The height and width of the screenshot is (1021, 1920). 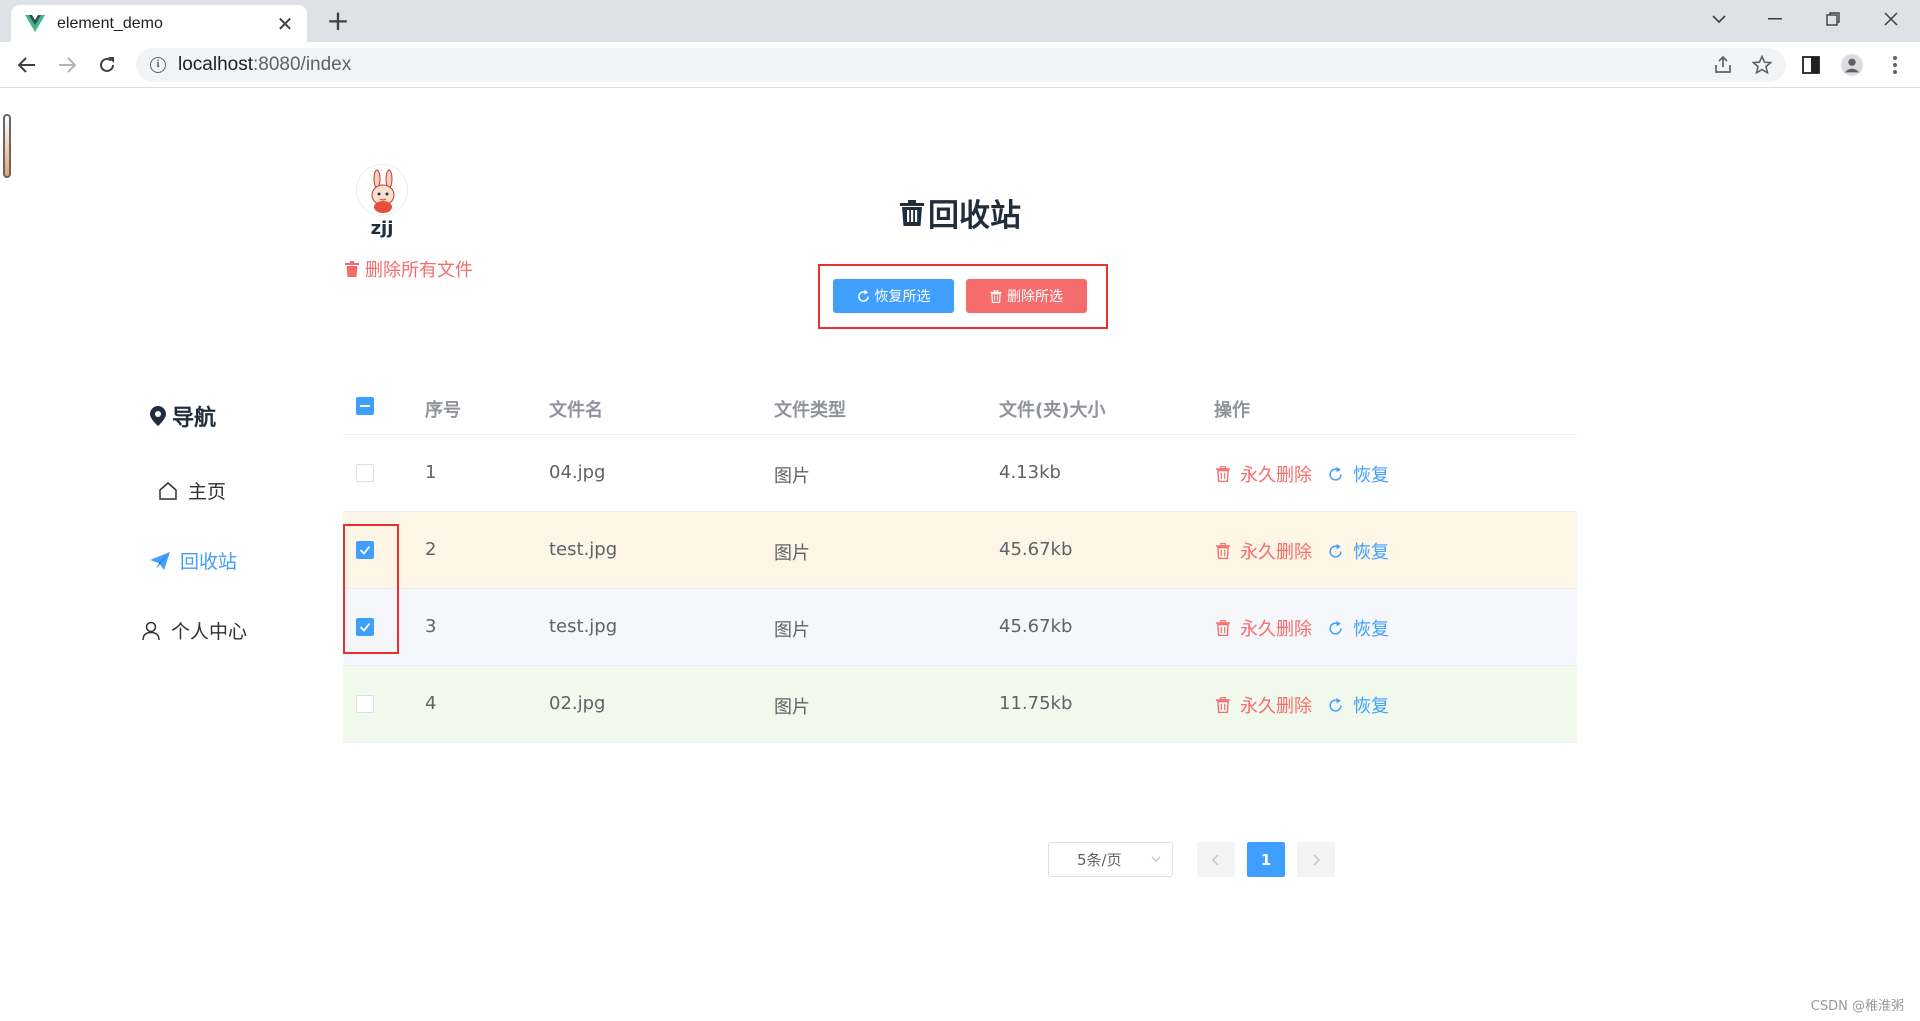 What do you see at coordinates (382, 190) in the screenshot?
I see `avatar` at bounding box center [382, 190].